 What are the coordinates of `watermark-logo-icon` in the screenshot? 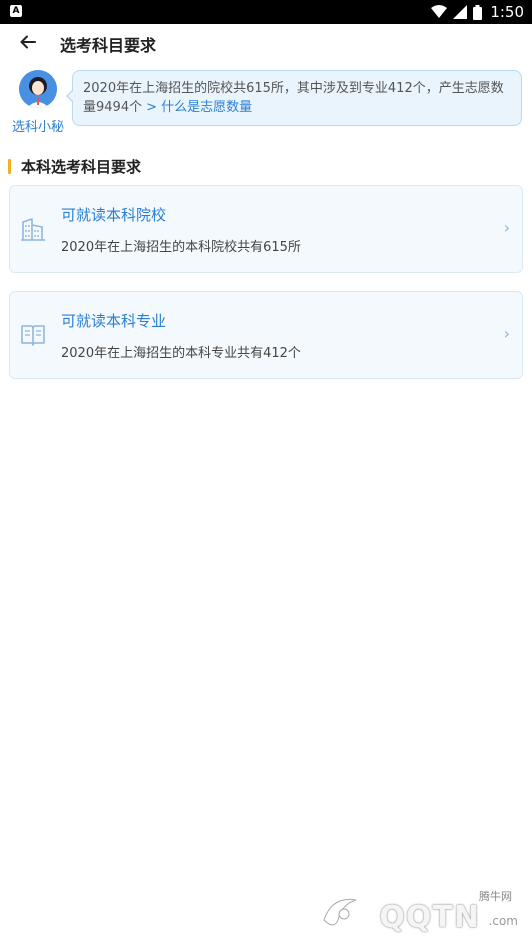 It's located at (340, 912).